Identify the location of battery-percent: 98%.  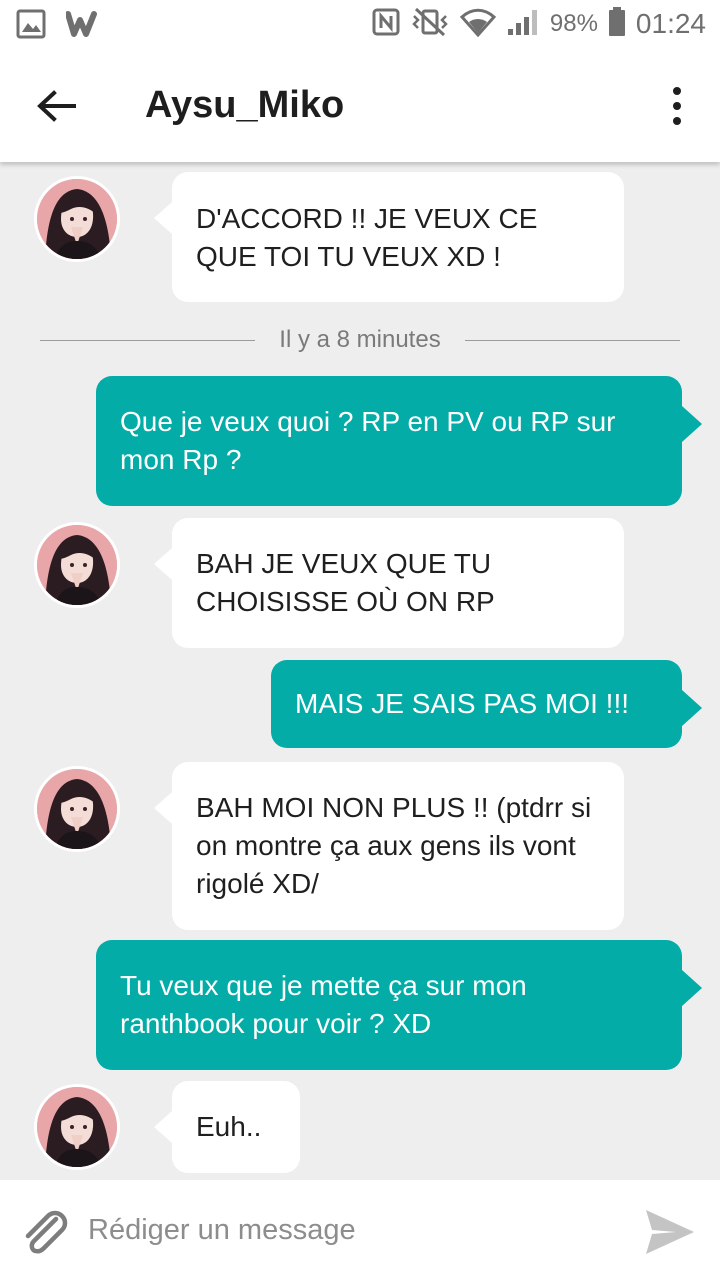
(573, 23).